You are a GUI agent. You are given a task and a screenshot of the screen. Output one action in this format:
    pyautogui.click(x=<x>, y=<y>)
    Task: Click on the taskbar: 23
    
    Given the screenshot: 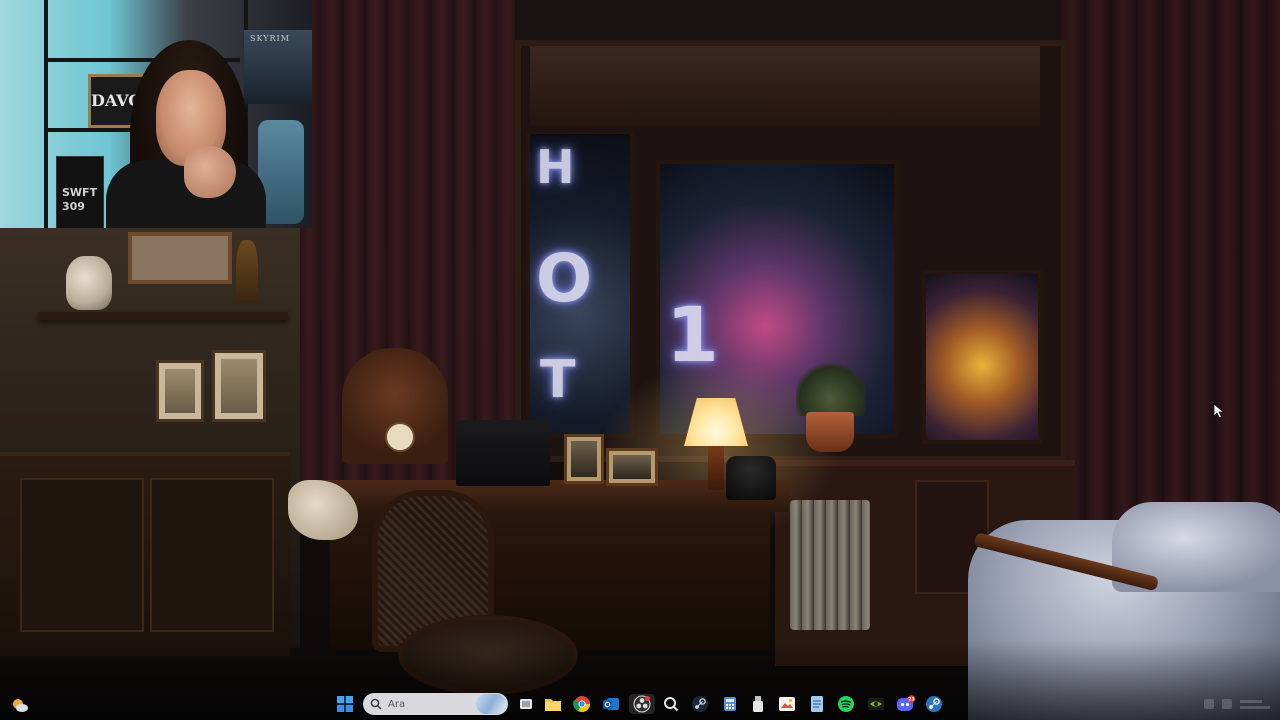 What is the action you would take?
    pyautogui.click(x=640, y=704)
    